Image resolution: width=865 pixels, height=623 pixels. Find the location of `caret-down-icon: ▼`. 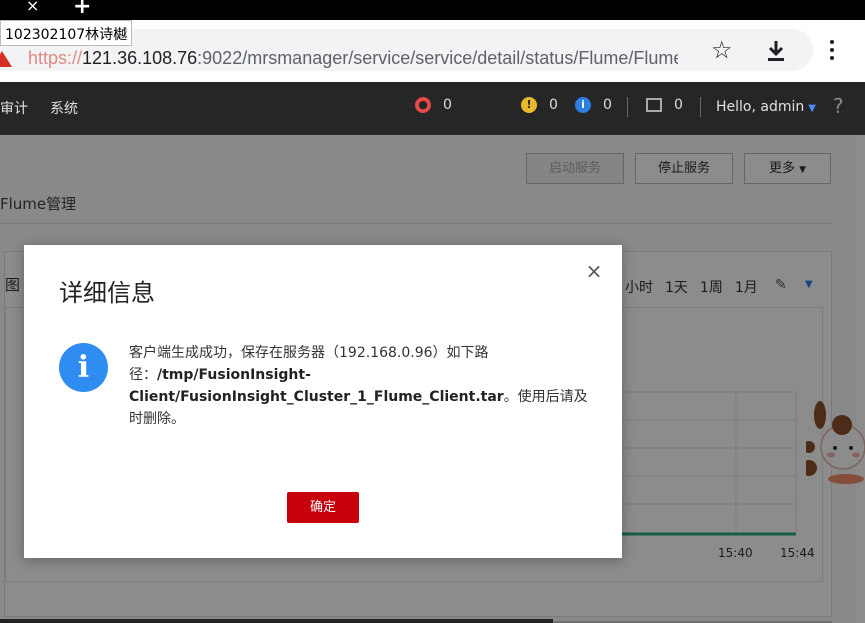

caret-down-icon: ▼ is located at coordinates (812, 108).